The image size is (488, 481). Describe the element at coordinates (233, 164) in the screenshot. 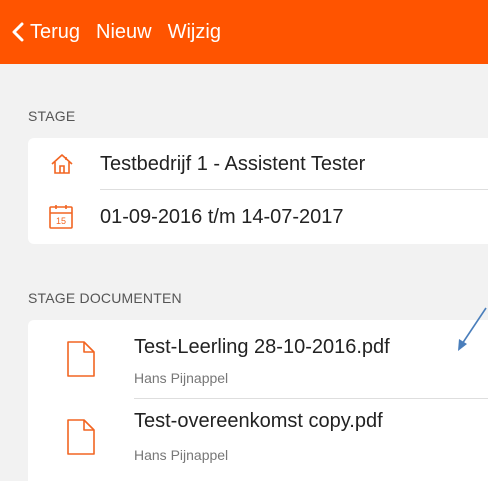

I see `stage-company-text: Testbedrijf 1 - Assistent Tester` at that location.